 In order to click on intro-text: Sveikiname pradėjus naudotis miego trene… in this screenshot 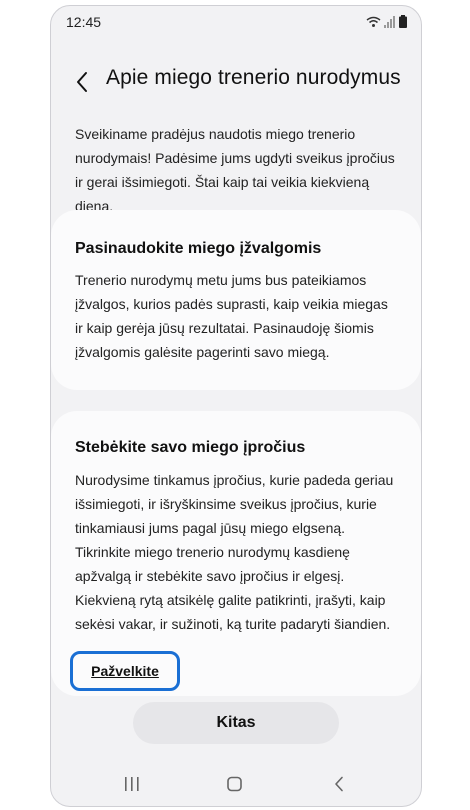, I will do `click(235, 170)`.